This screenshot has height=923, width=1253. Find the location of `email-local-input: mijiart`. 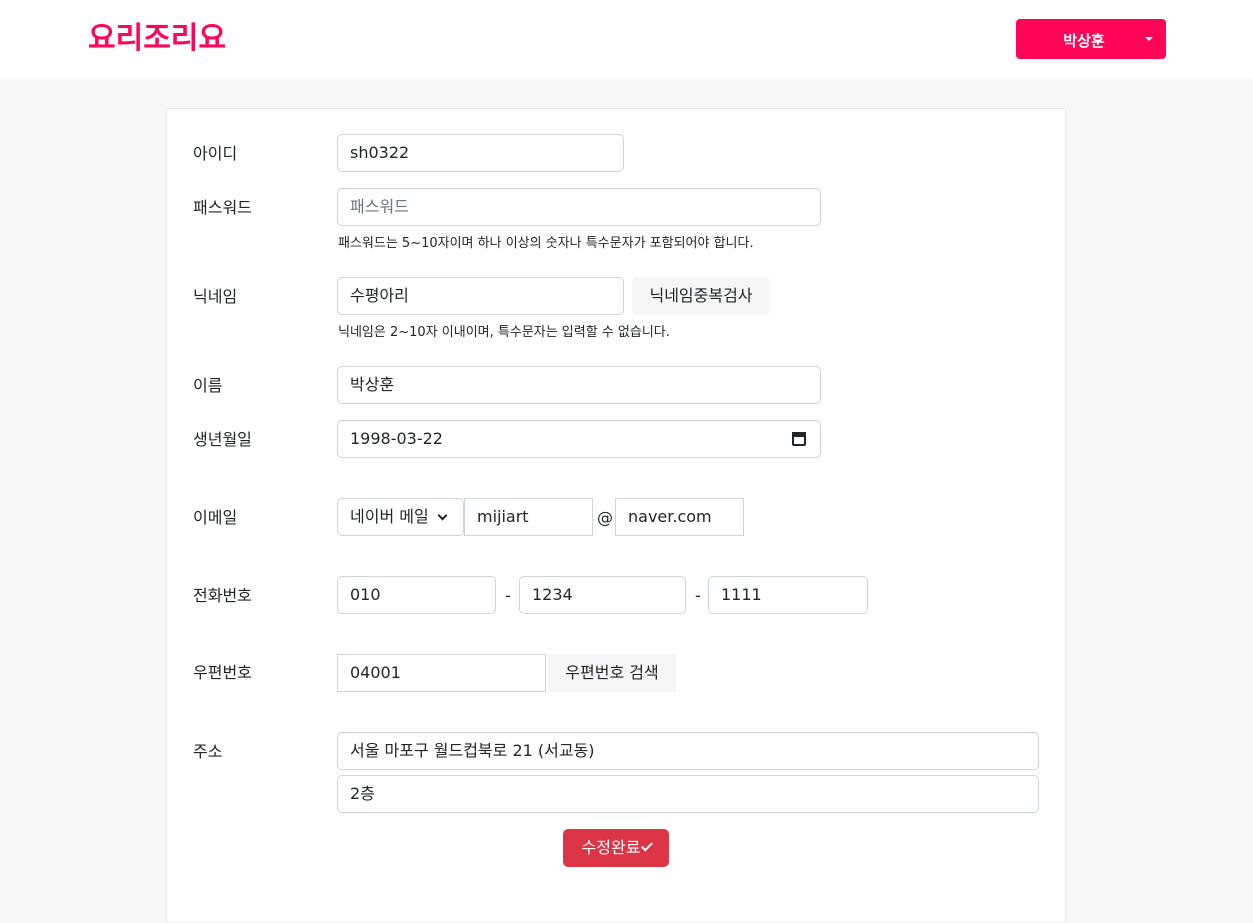

email-local-input: mijiart is located at coordinates (528, 517).